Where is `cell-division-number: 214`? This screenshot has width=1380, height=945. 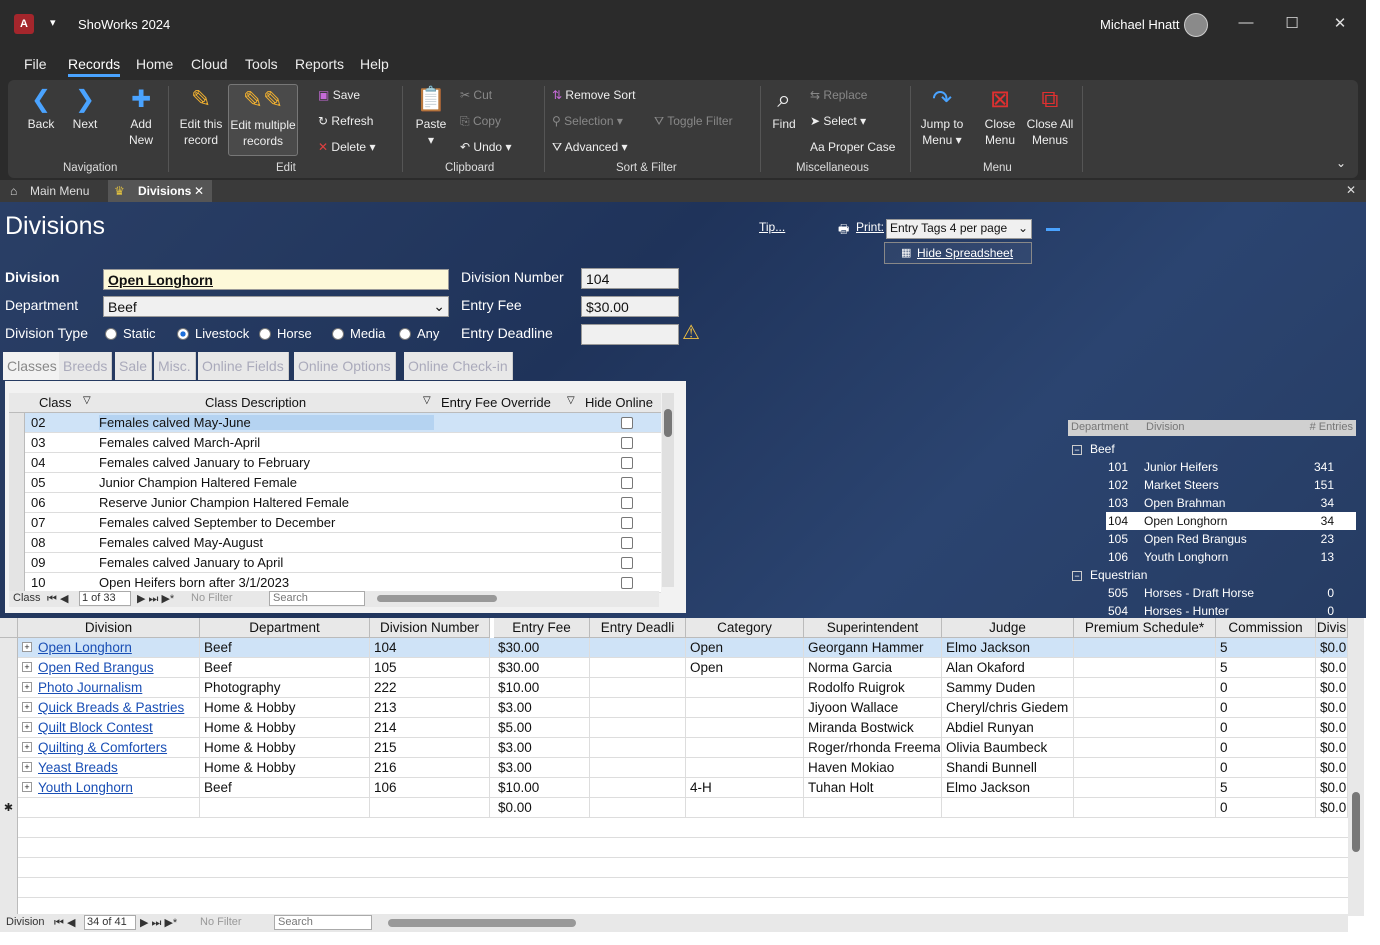
cell-division-number: 214 is located at coordinates (431, 727).